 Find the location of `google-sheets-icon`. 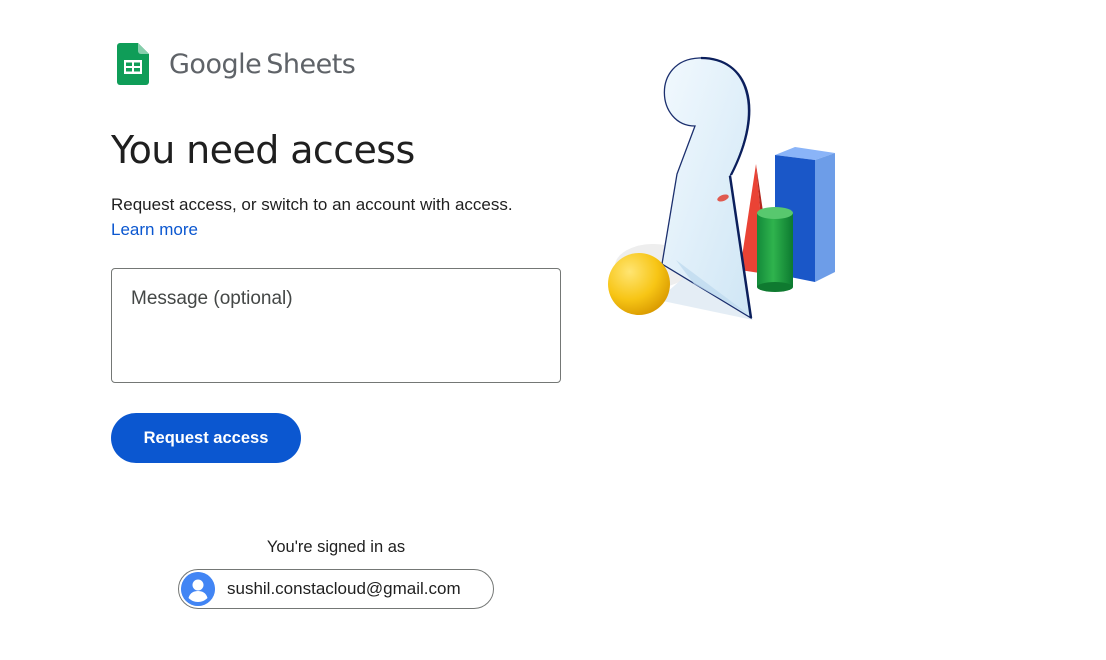

google-sheets-icon is located at coordinates (133, 64).